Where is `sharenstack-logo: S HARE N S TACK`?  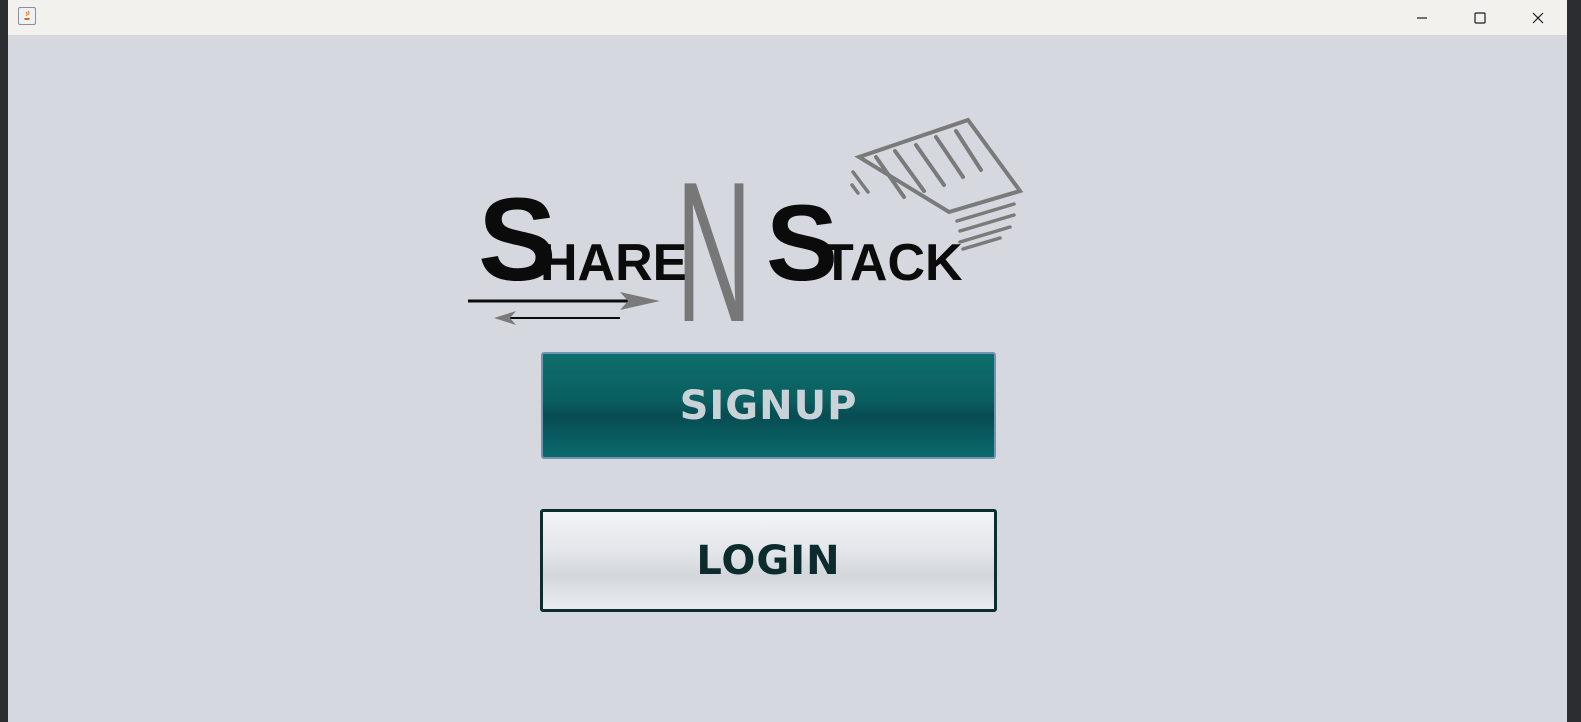
sharenstack-logo: S HARE N S TACK is located at coordinates (746, 223).